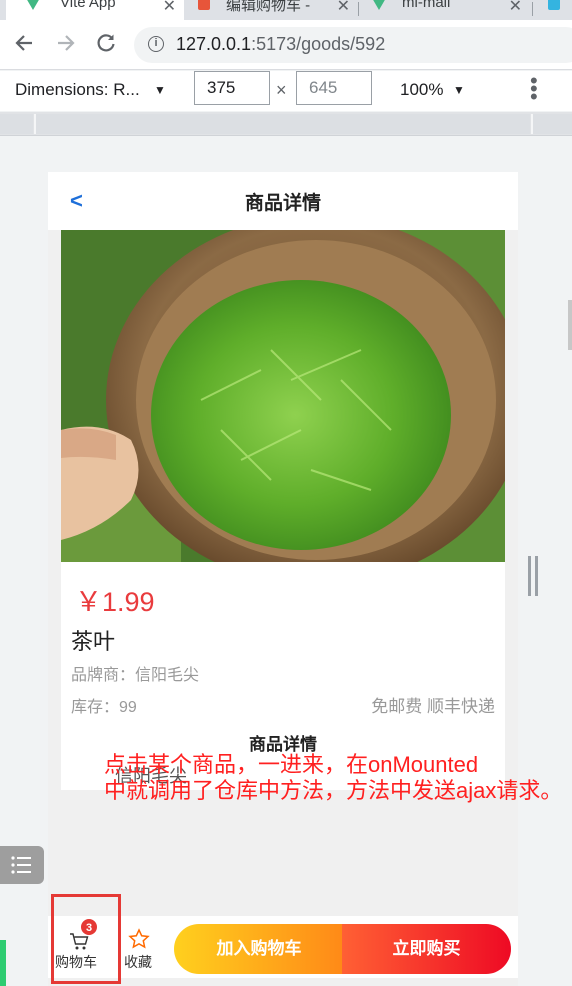 This screenshot has height=986, width=572. I want to click on annotation-line-1: 点击某个商品，一进来，在onMounted, so click(291, 764).